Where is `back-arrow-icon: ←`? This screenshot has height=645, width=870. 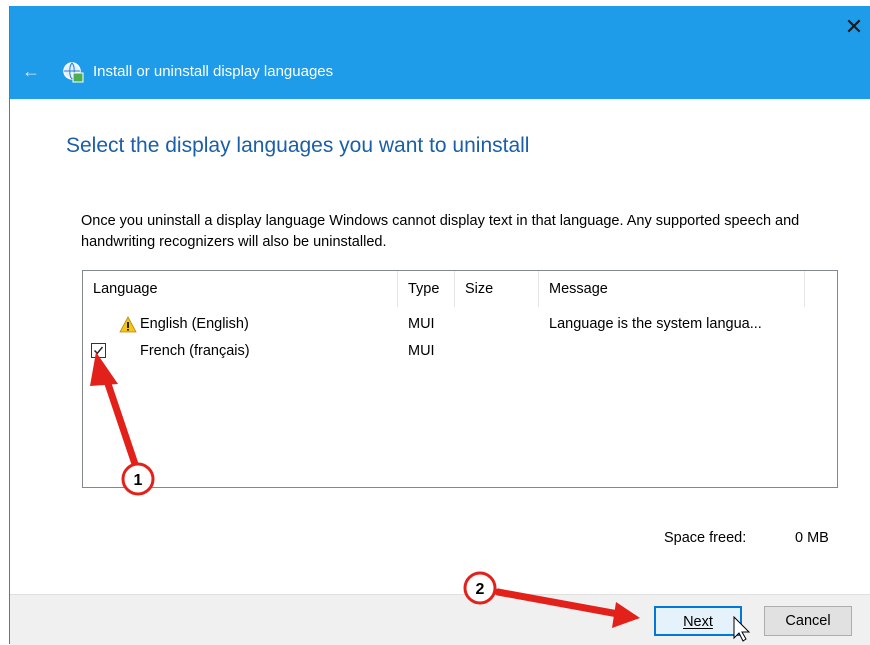 back-arrow-icon: ← is located at coordinates (32, 71).